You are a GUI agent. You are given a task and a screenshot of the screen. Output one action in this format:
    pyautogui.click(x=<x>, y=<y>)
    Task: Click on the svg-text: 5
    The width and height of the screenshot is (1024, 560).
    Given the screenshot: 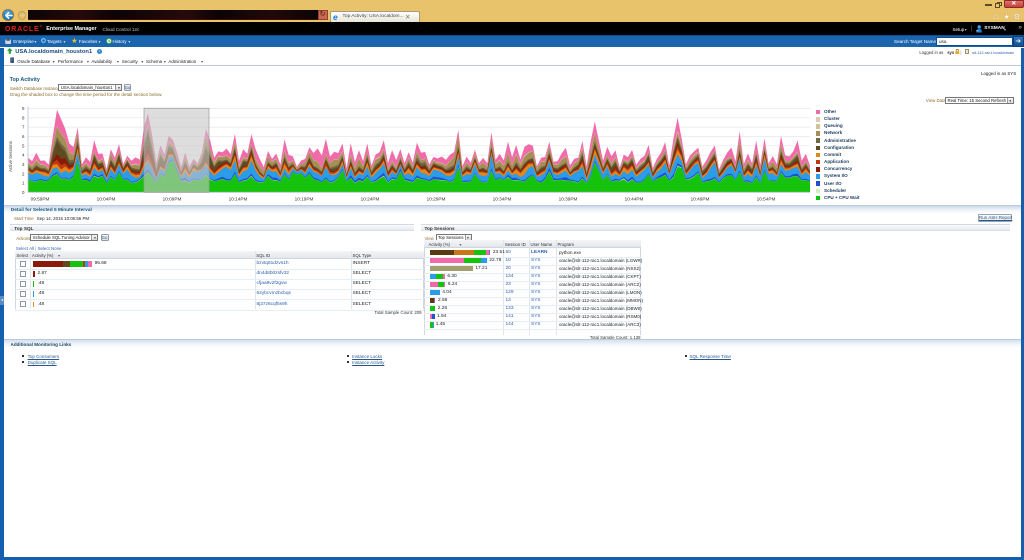 What is the action you would take?
    pyautogui.click(x=23, y=145)
    